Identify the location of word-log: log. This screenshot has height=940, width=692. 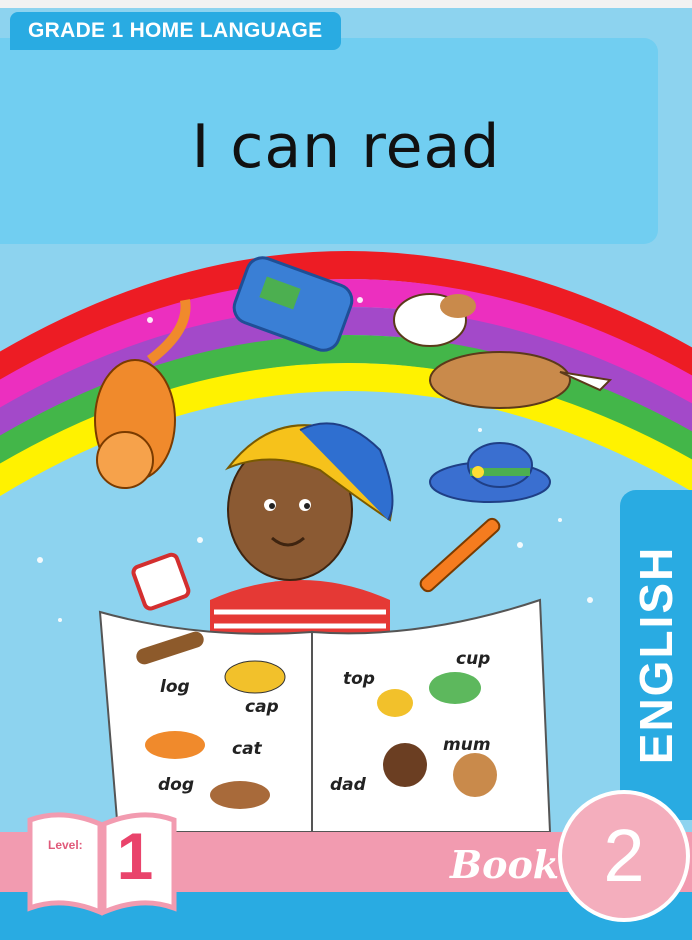
(175, 687).